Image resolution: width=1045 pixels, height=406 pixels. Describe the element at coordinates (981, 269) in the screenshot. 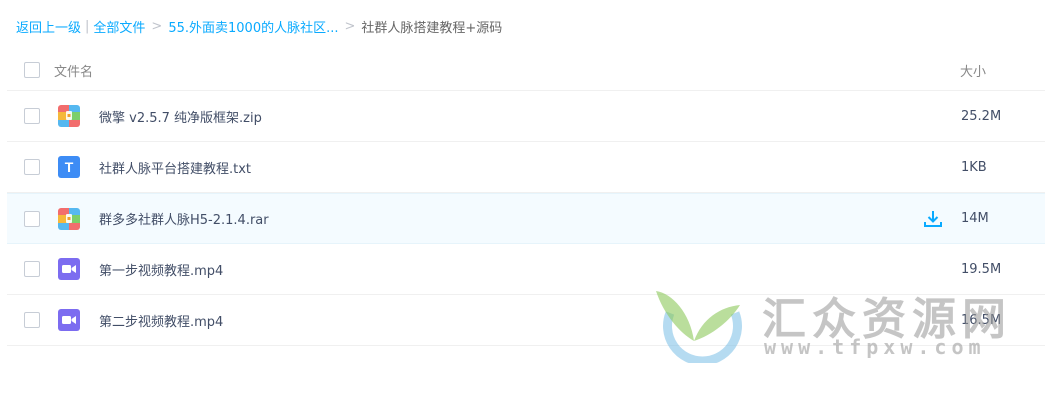

I see `file-size: 19.5M` at that location.